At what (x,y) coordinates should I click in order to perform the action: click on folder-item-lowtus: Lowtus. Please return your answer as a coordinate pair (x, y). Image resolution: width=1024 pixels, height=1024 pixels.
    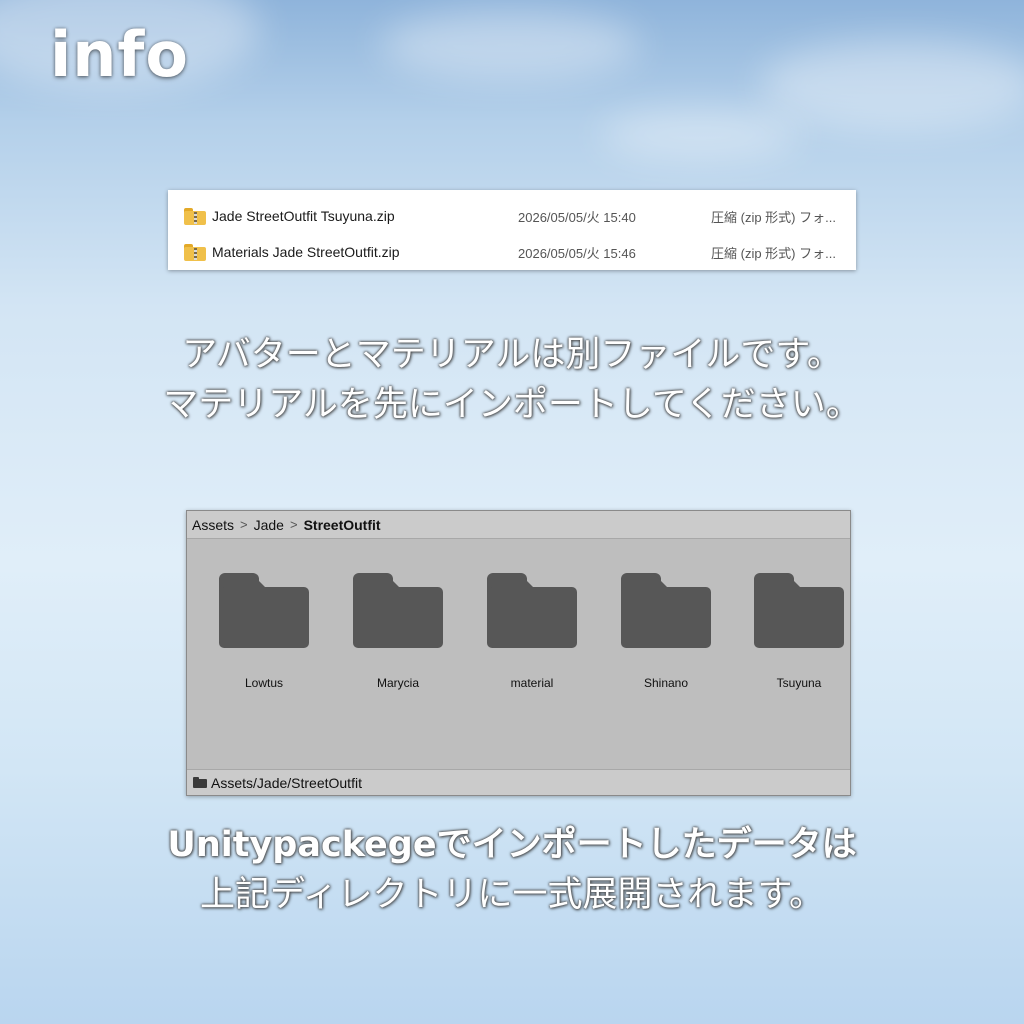
    Looking at the image, I should click on (264, 631).